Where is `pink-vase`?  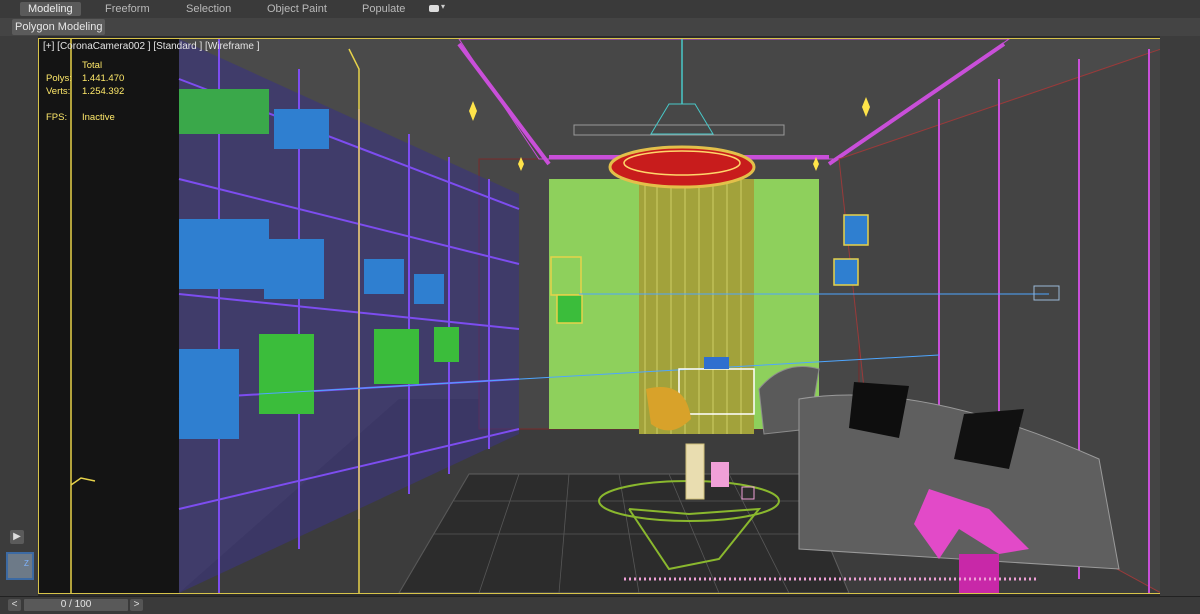
pink-vase is located at coordinates (720, 474).